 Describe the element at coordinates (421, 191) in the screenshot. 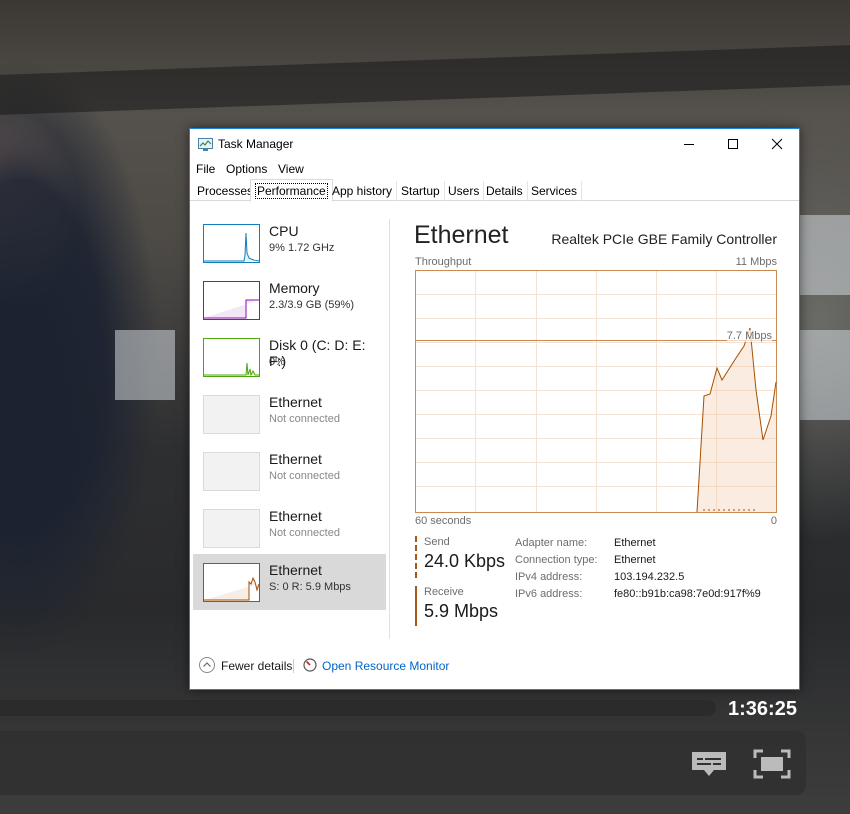

I see `tab-startup: Startup` at that location.